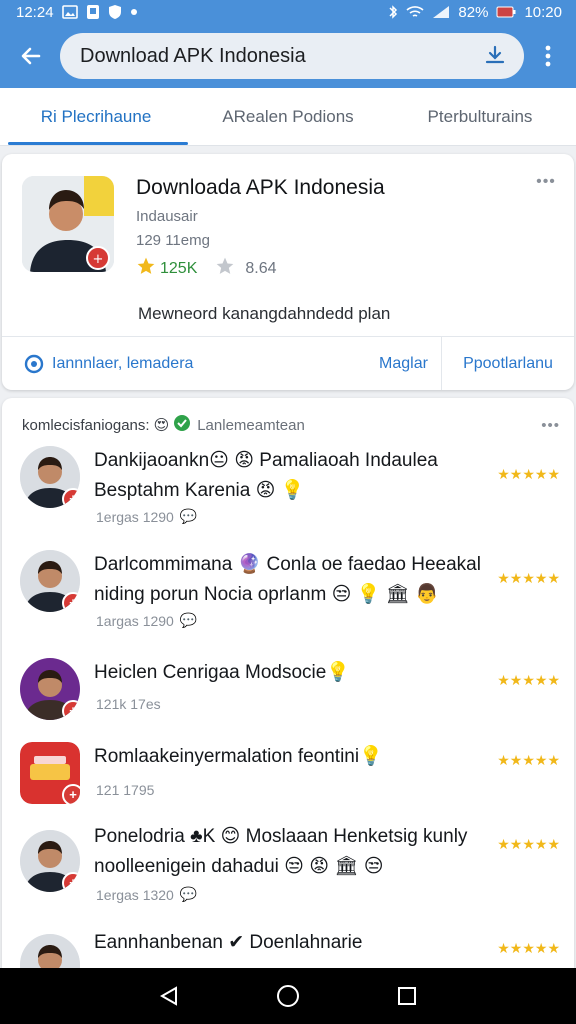  I want to click on nav-recents-button, so click(407, 996).